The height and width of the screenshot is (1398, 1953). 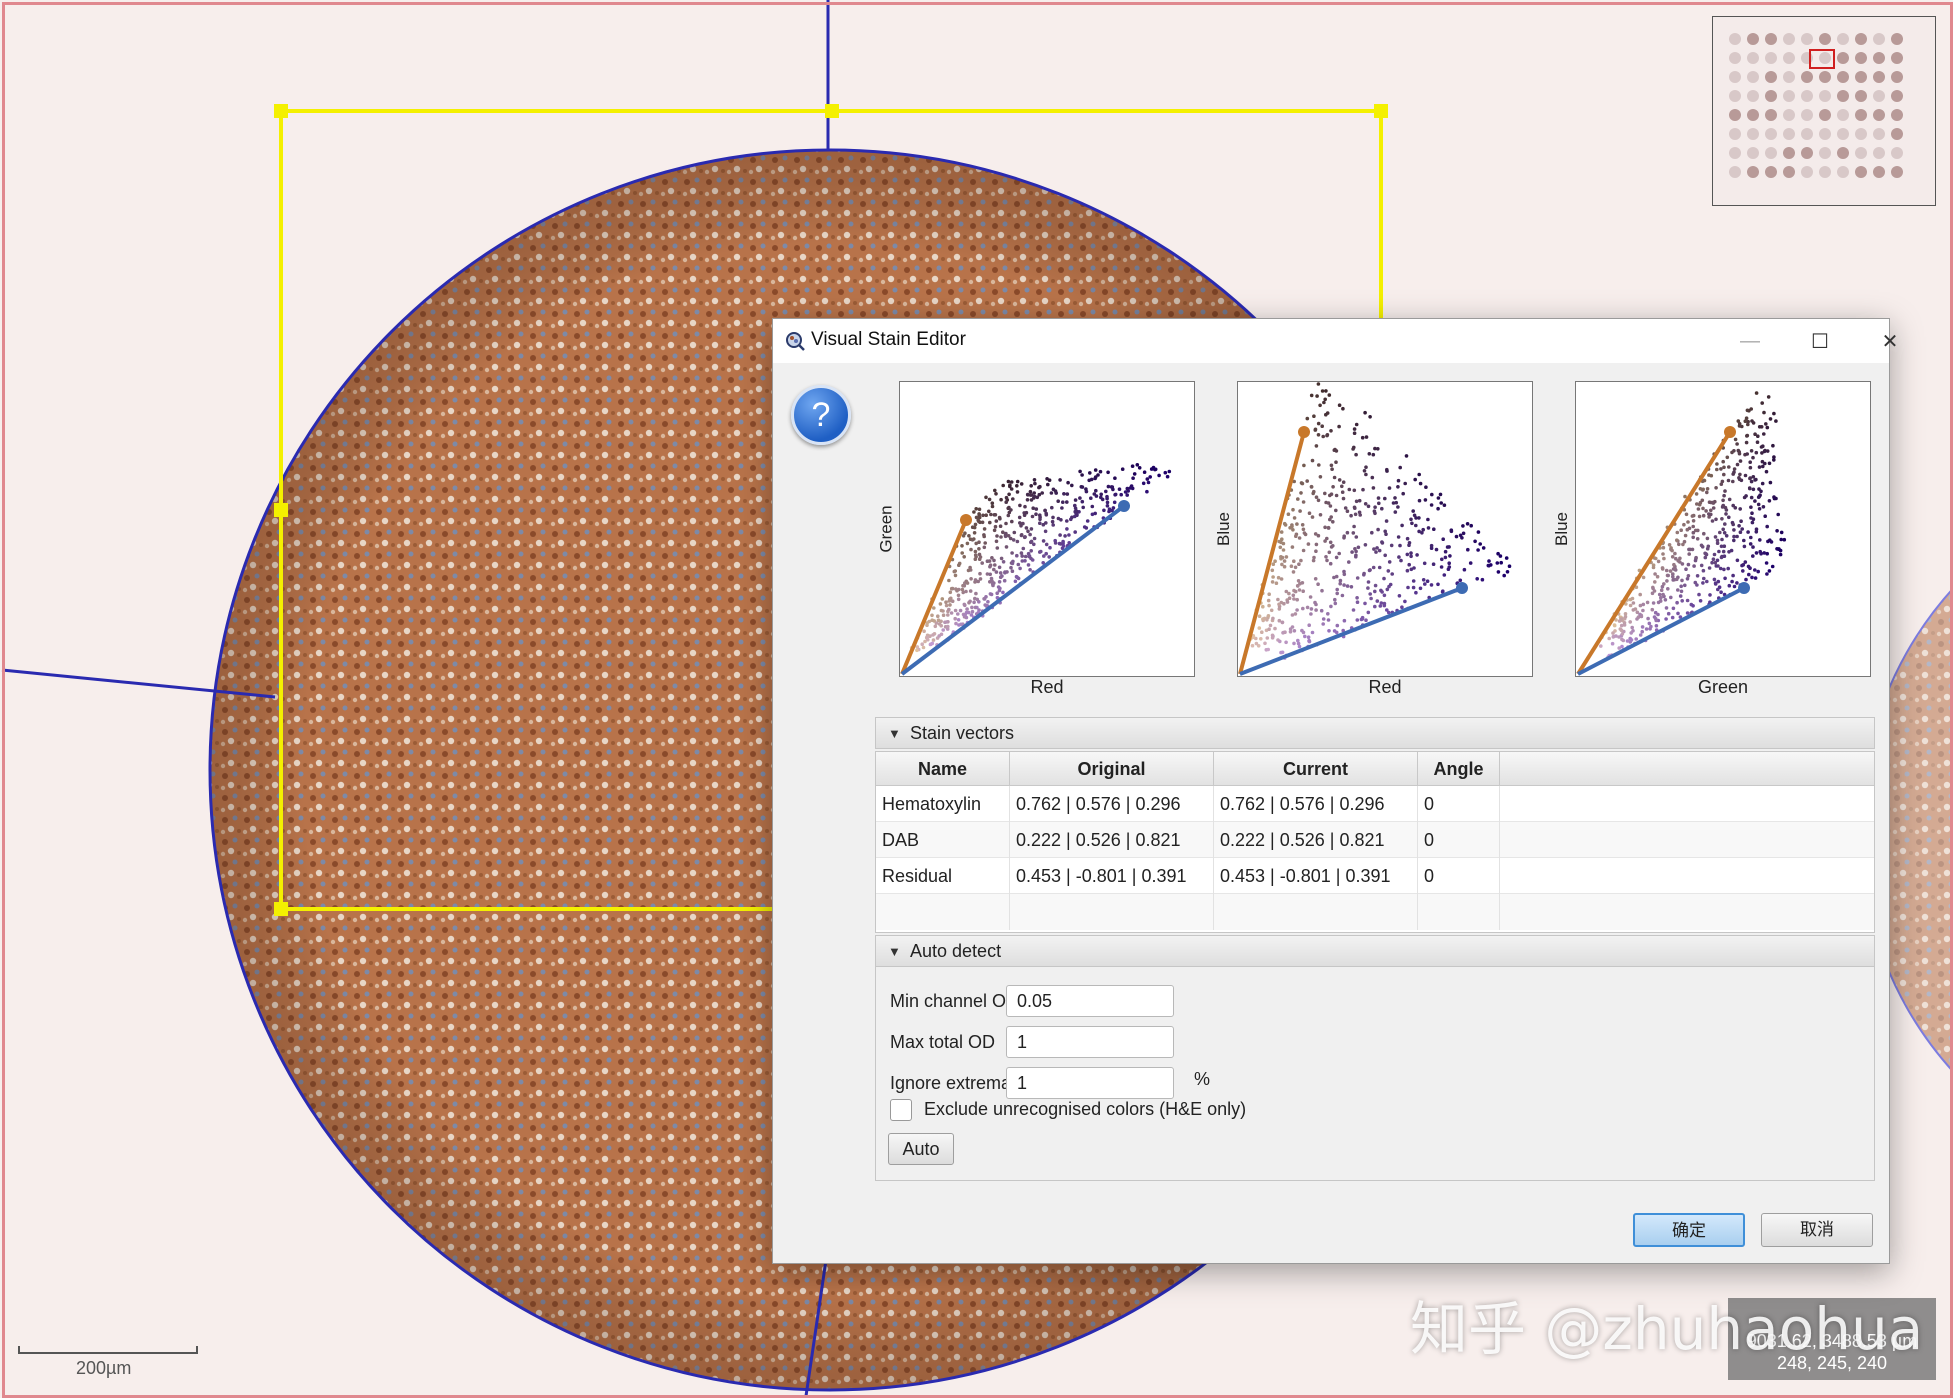 I want to click on help-button: ?, so click(x=821, y=415).